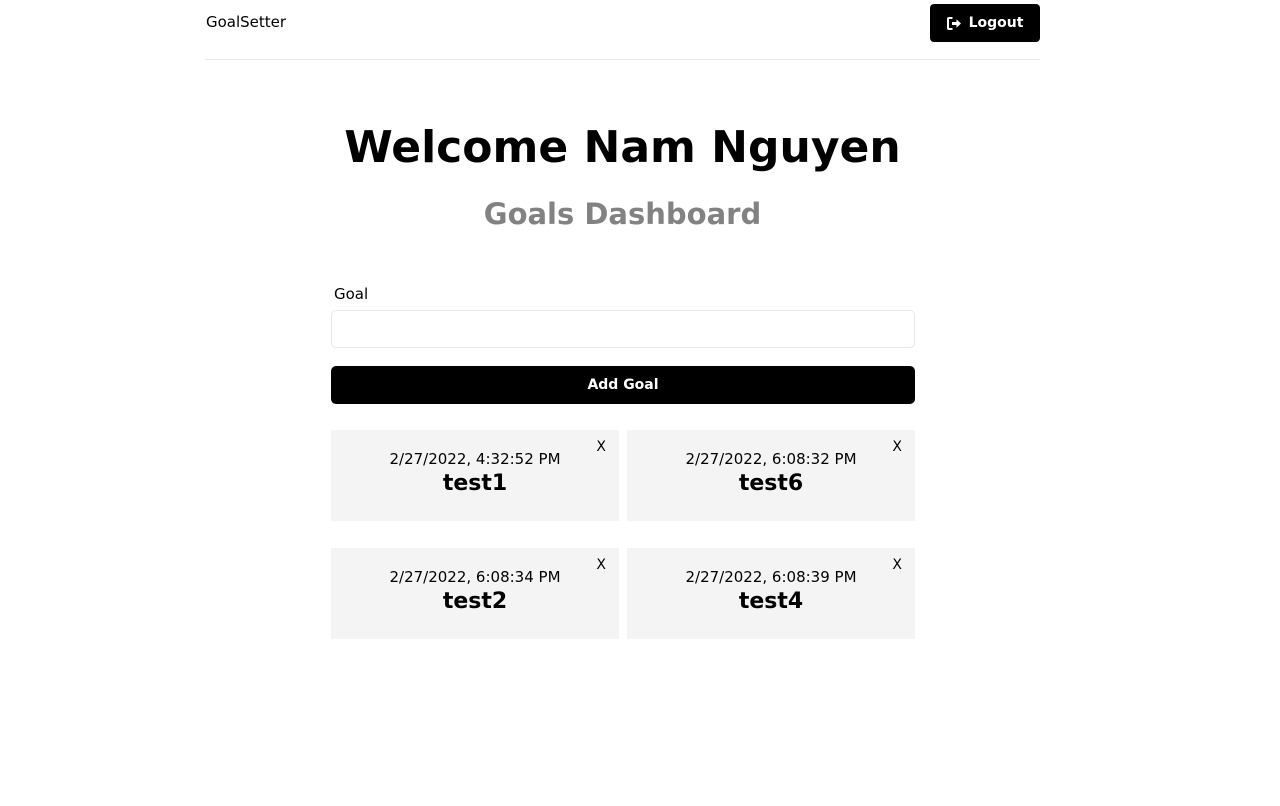  I want to click on goal-text: test2, so click(475, 601).